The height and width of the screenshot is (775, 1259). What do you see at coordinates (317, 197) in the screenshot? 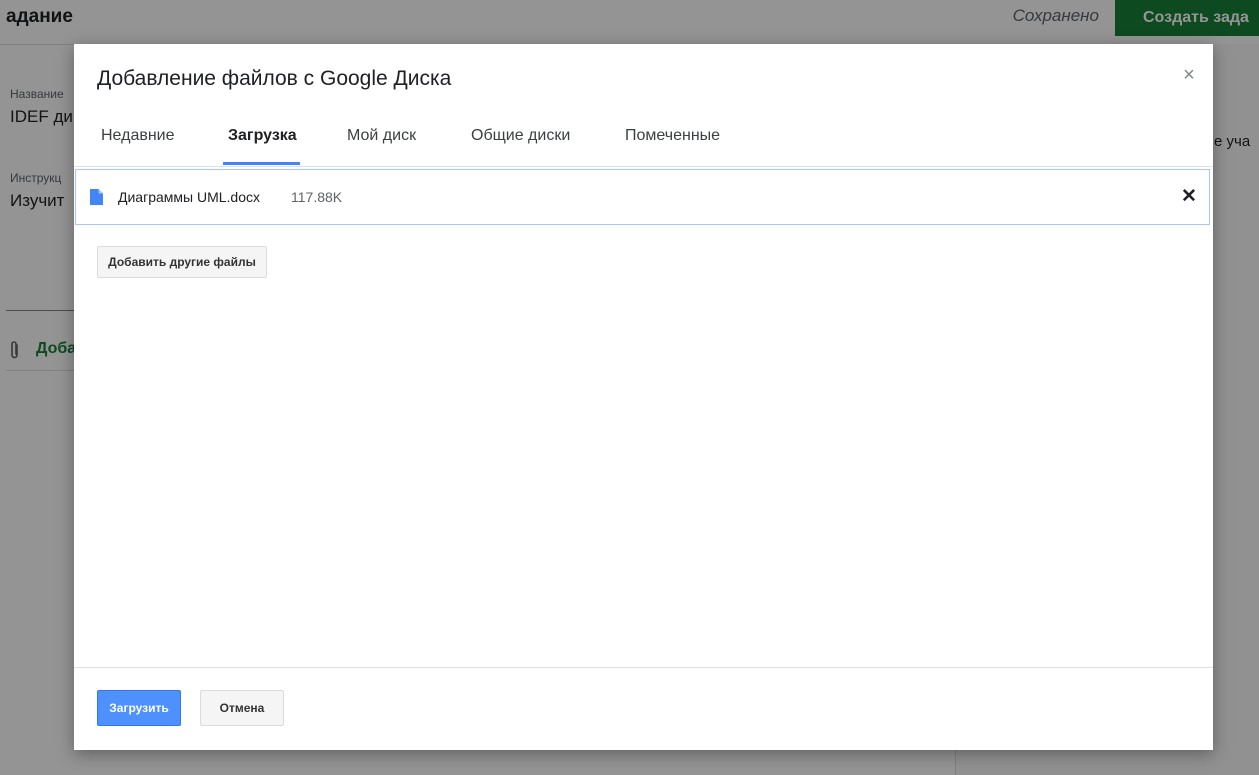
I see `file-size: 117.88K` at bounding box center [317, 197].